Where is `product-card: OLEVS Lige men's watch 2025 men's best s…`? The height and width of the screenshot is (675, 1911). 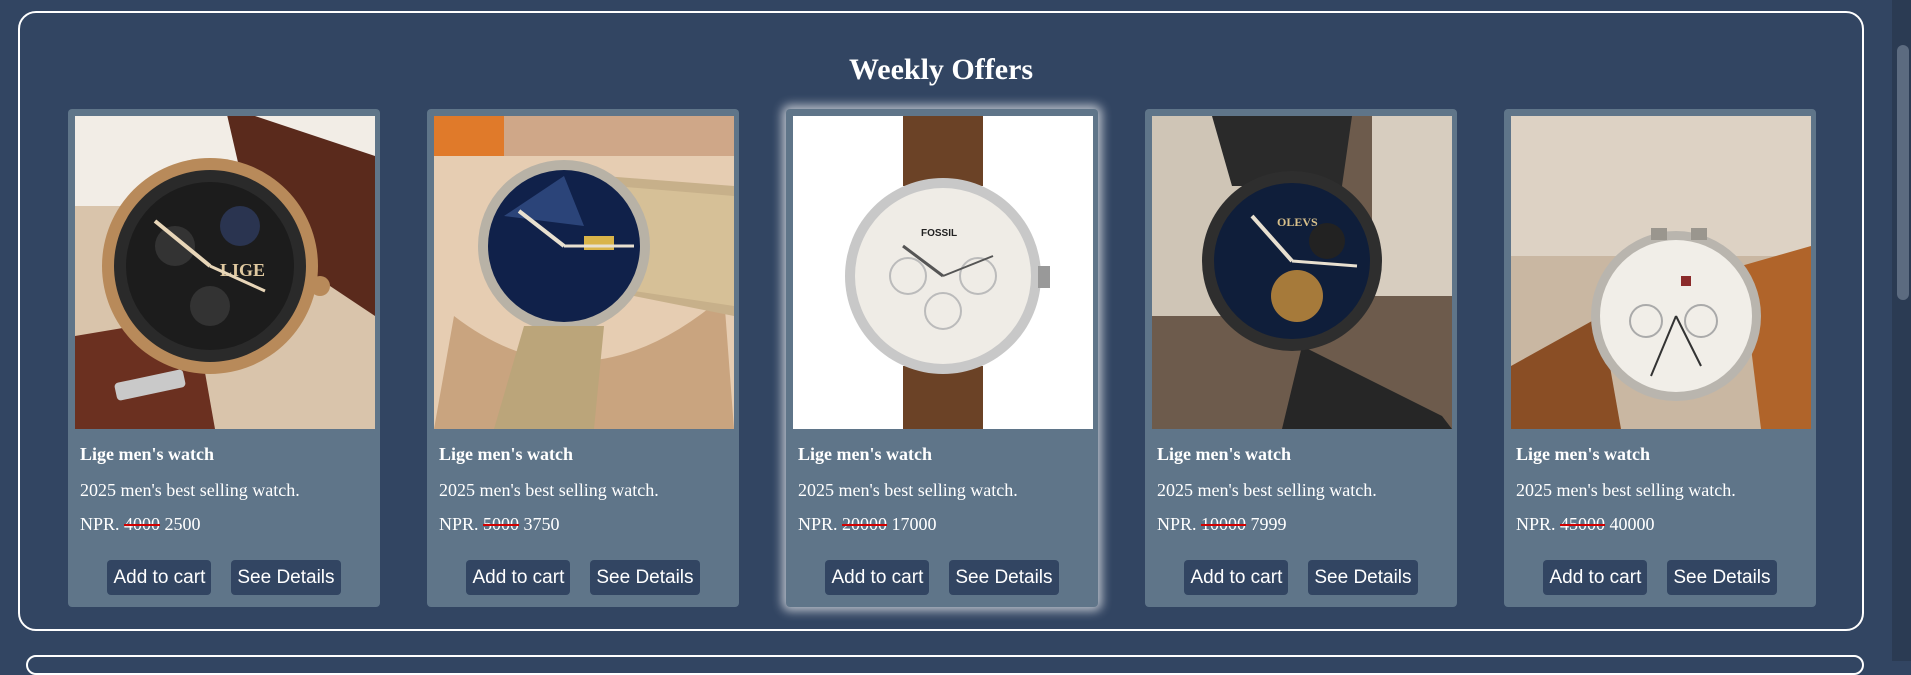
product-card: OLEVS Lige men's watch 2025 men's best s… is located at coordinates (1301, 358).